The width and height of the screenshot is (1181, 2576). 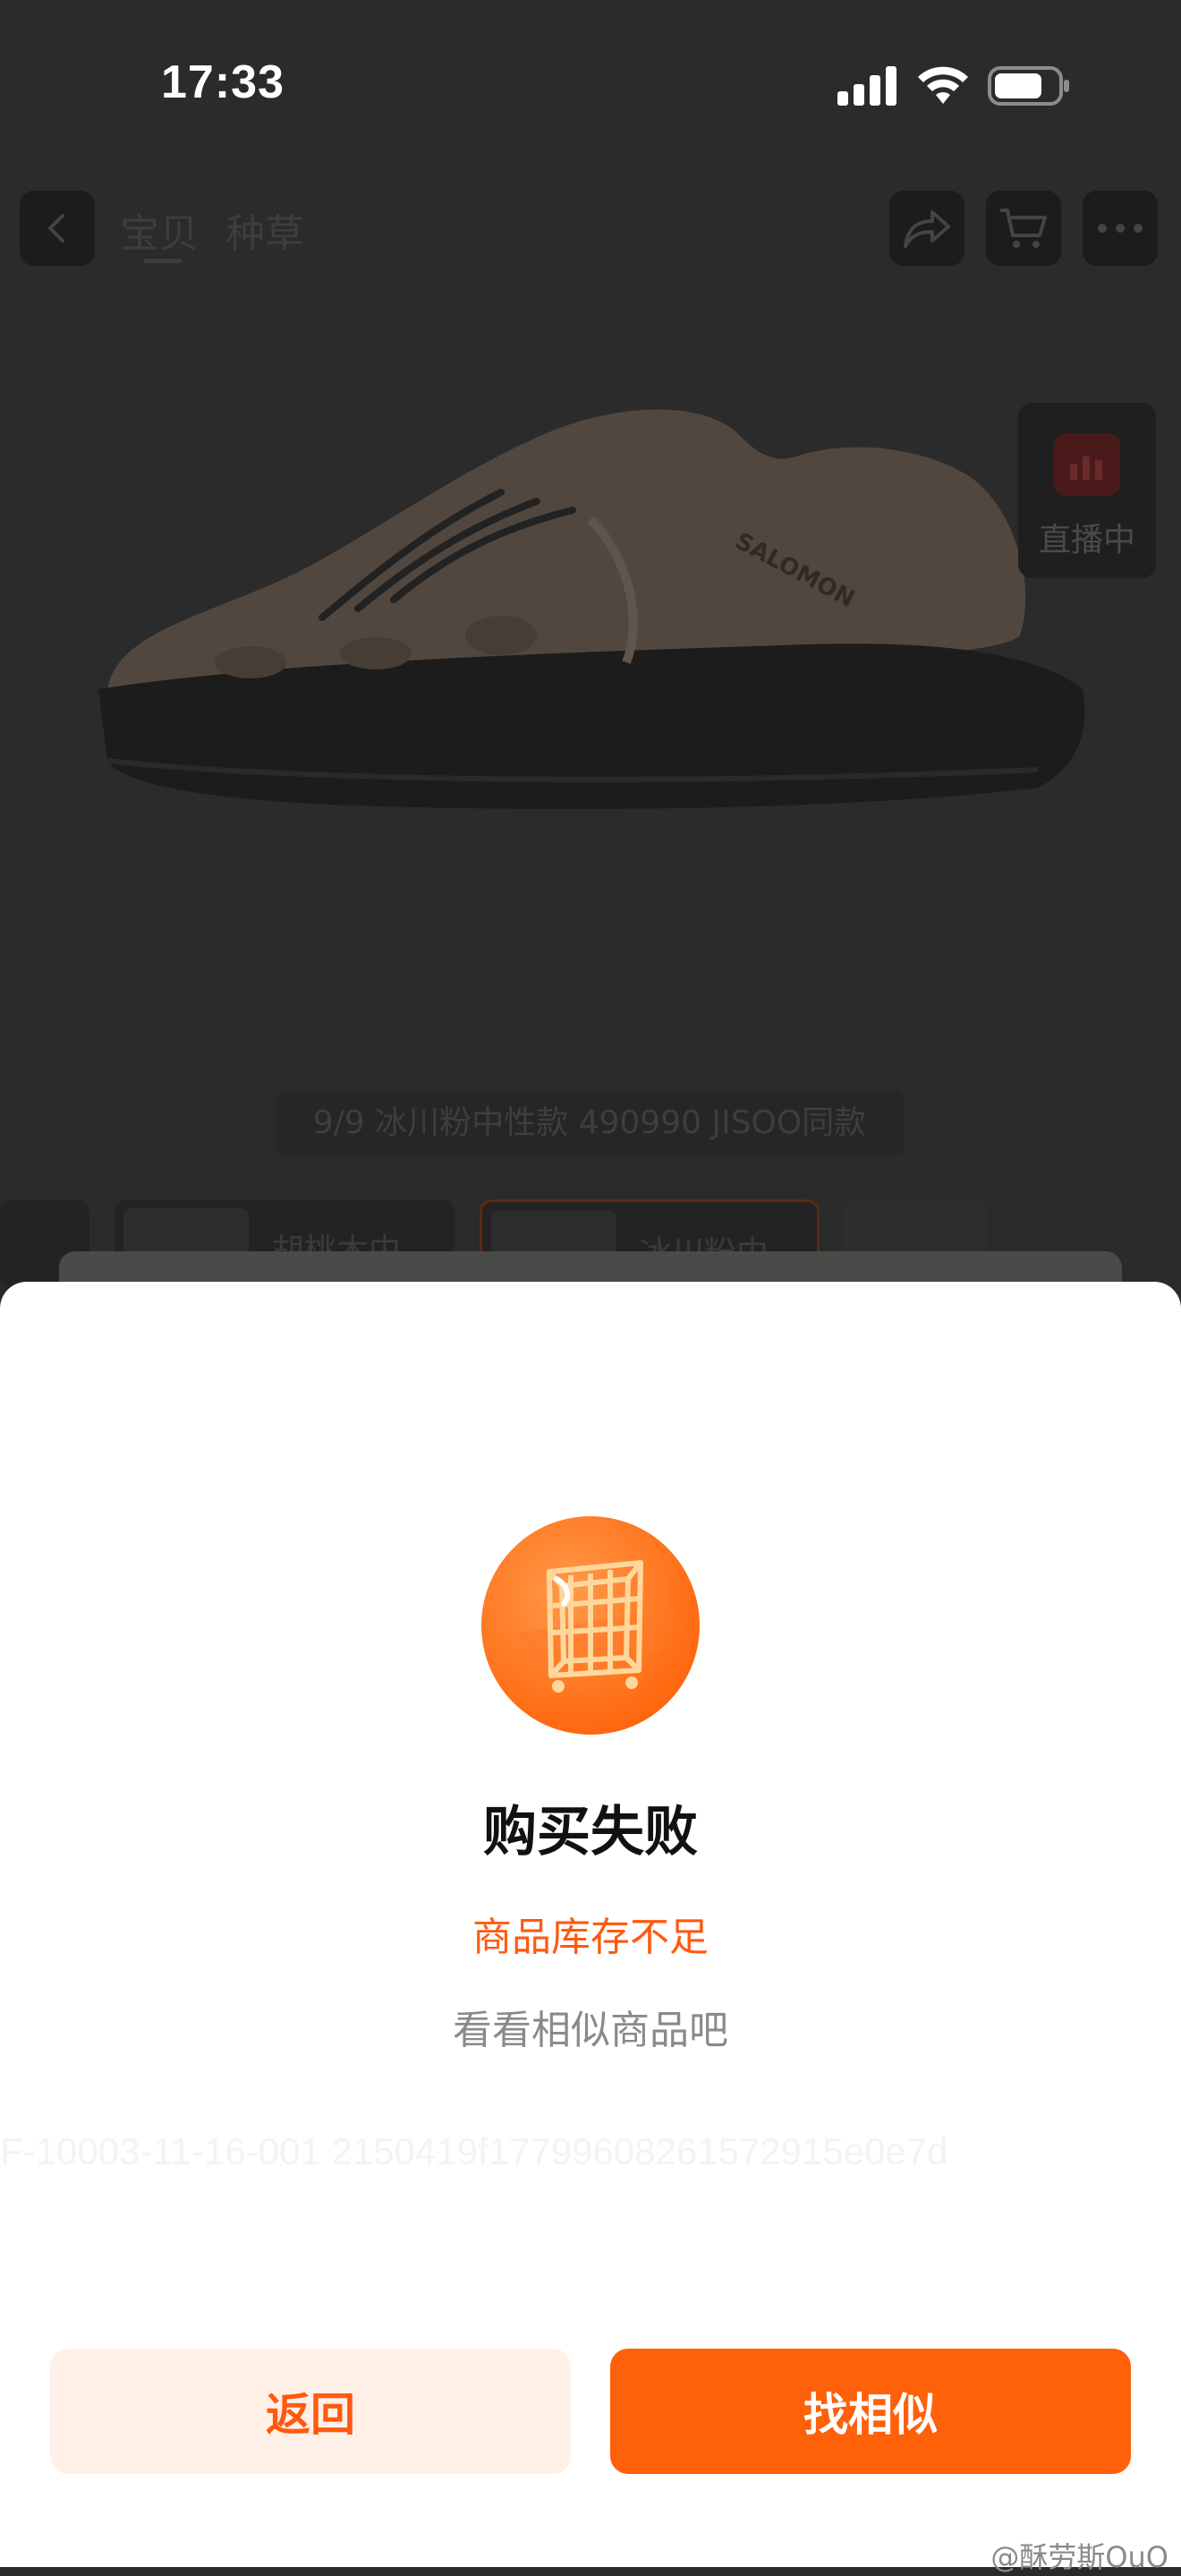 I want to click on back-button, so click(x=57, y=228).